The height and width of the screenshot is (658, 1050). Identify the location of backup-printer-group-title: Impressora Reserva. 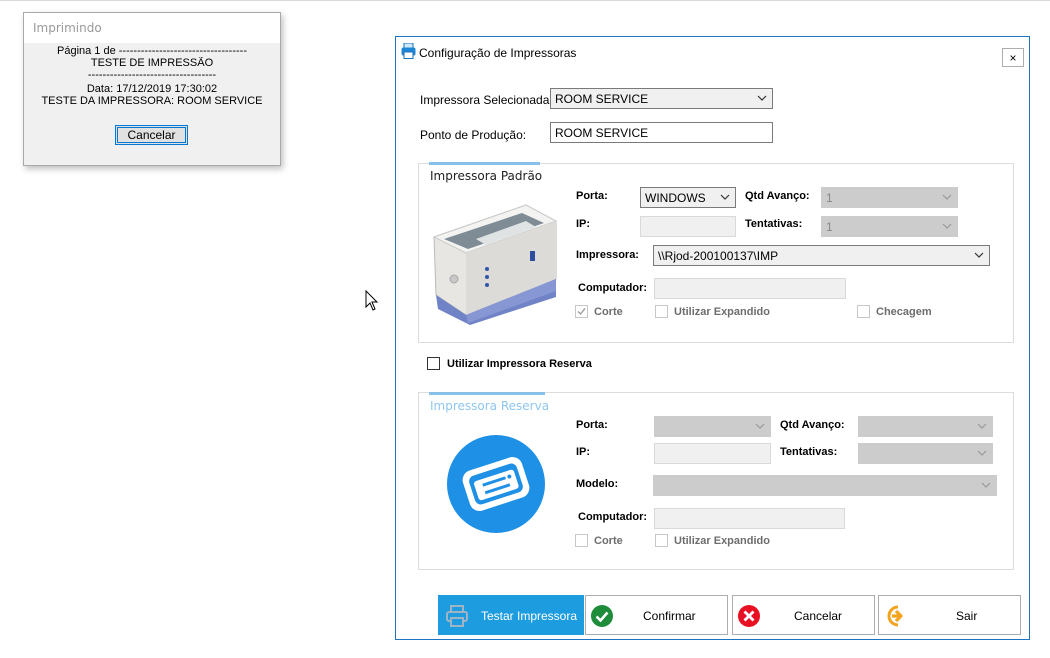
(490, 406).